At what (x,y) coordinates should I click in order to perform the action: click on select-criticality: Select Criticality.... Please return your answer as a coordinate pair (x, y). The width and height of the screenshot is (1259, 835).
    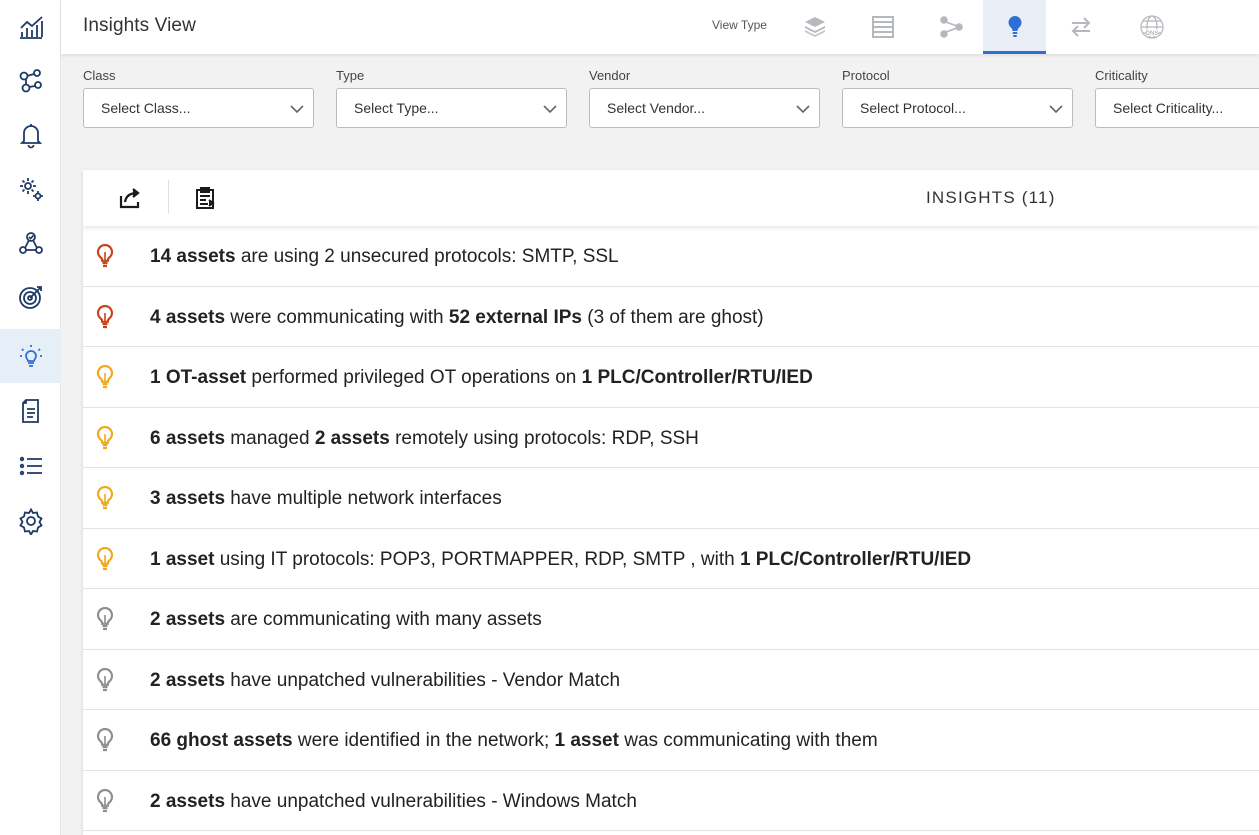
    Looking at the image, I should click on (1177, 108).